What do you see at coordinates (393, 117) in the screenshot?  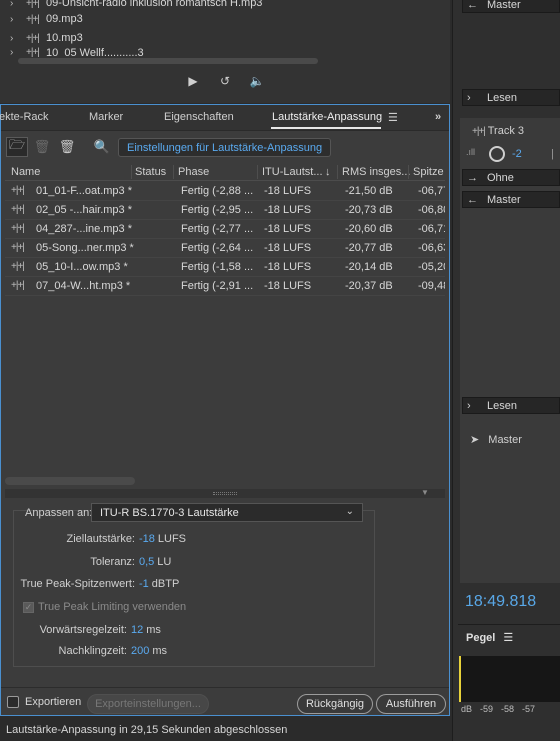 I see `panel-menu-icon: ☰` at bounding box center [393, 117].